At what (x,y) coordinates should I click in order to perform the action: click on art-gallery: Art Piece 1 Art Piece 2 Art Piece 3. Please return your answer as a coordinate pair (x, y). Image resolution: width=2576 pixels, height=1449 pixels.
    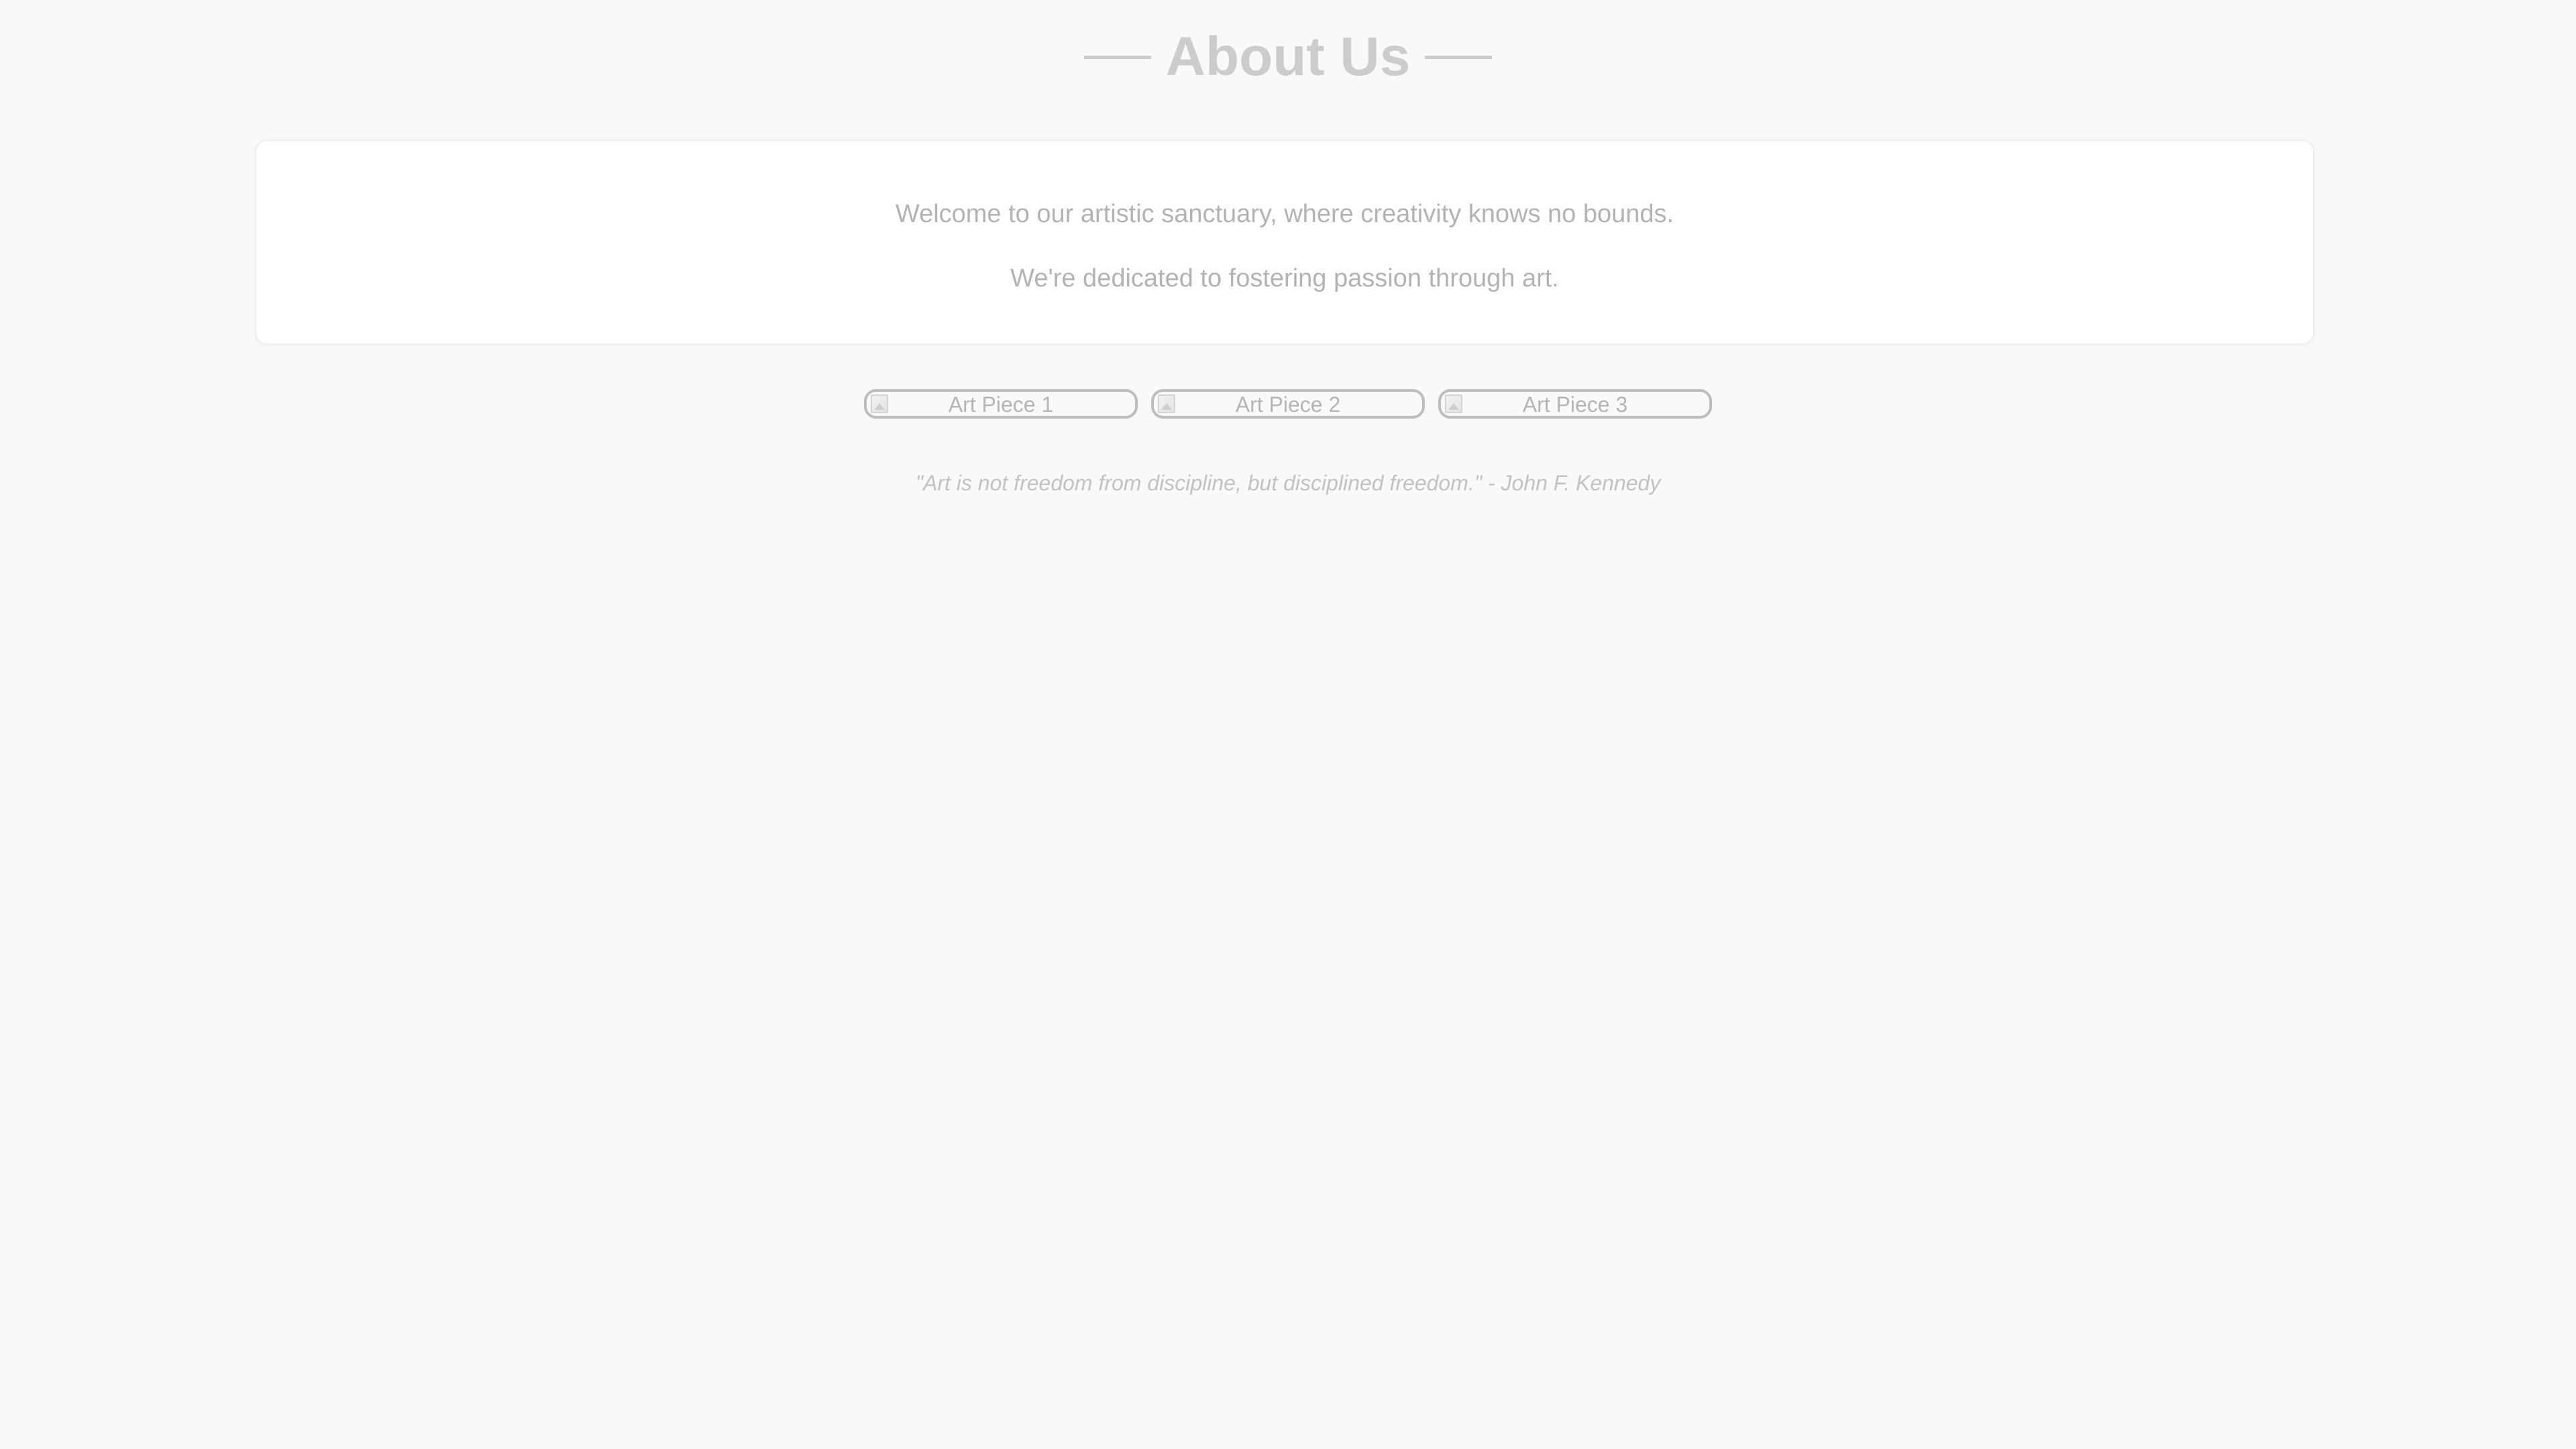
    Looking at the image, I should click on (1288, 405).